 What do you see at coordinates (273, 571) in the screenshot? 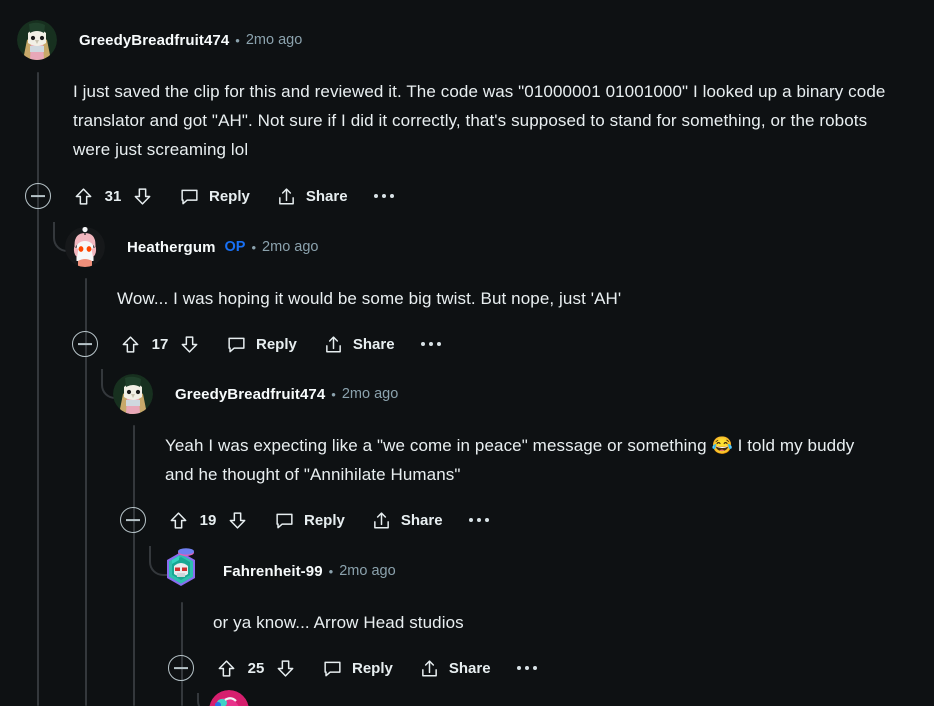
I see `comment-username: Fahrenheit-99` at bounding box center [273, 571].